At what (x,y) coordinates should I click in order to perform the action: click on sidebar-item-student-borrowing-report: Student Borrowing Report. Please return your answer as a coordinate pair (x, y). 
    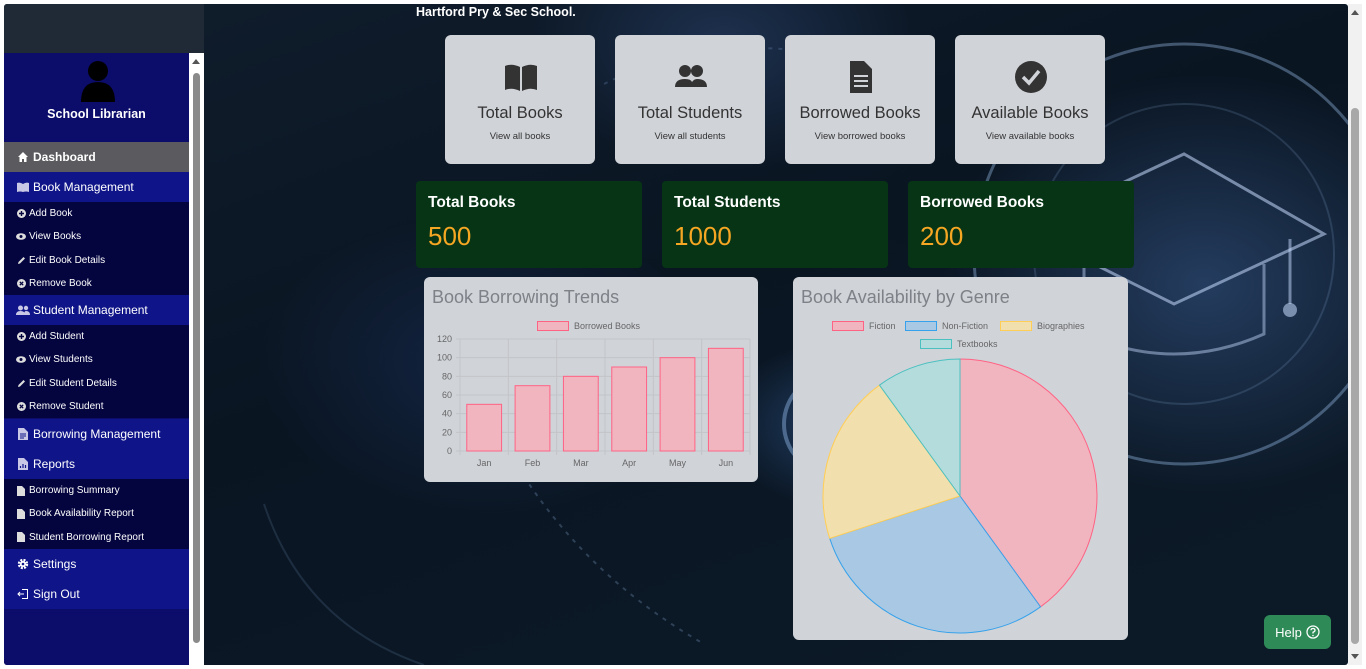
    Looking at the image, I should click on (96, 537).